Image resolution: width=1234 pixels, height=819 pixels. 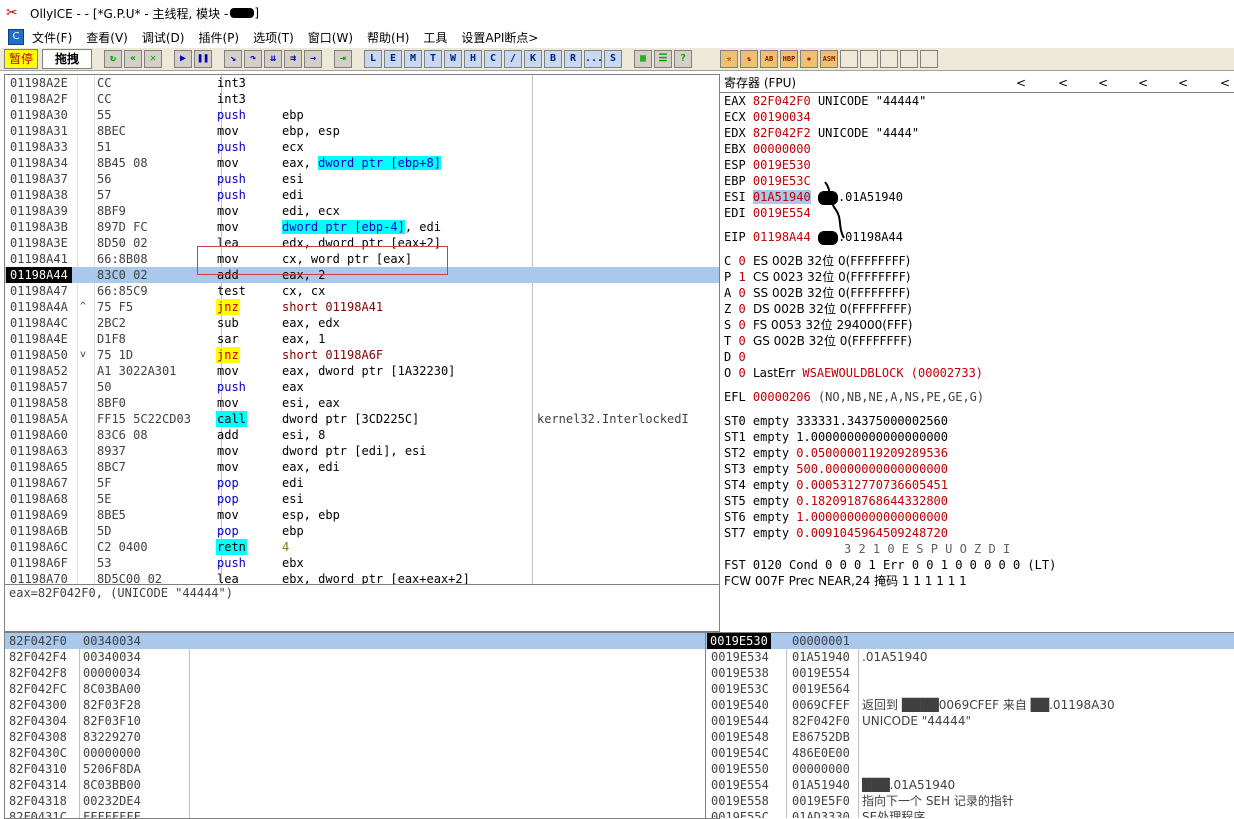 I want to click on menu-debug: 调试(D), so click(x=163, y=37).